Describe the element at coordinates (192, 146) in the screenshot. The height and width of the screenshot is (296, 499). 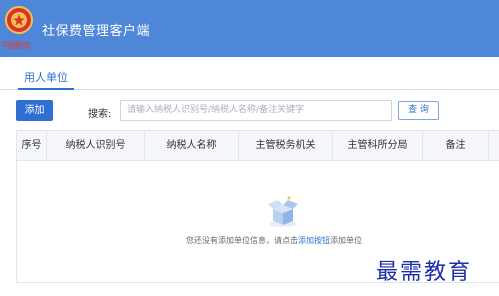
I see `column-header-taxpayer-name: 纳税人名称` at that location.